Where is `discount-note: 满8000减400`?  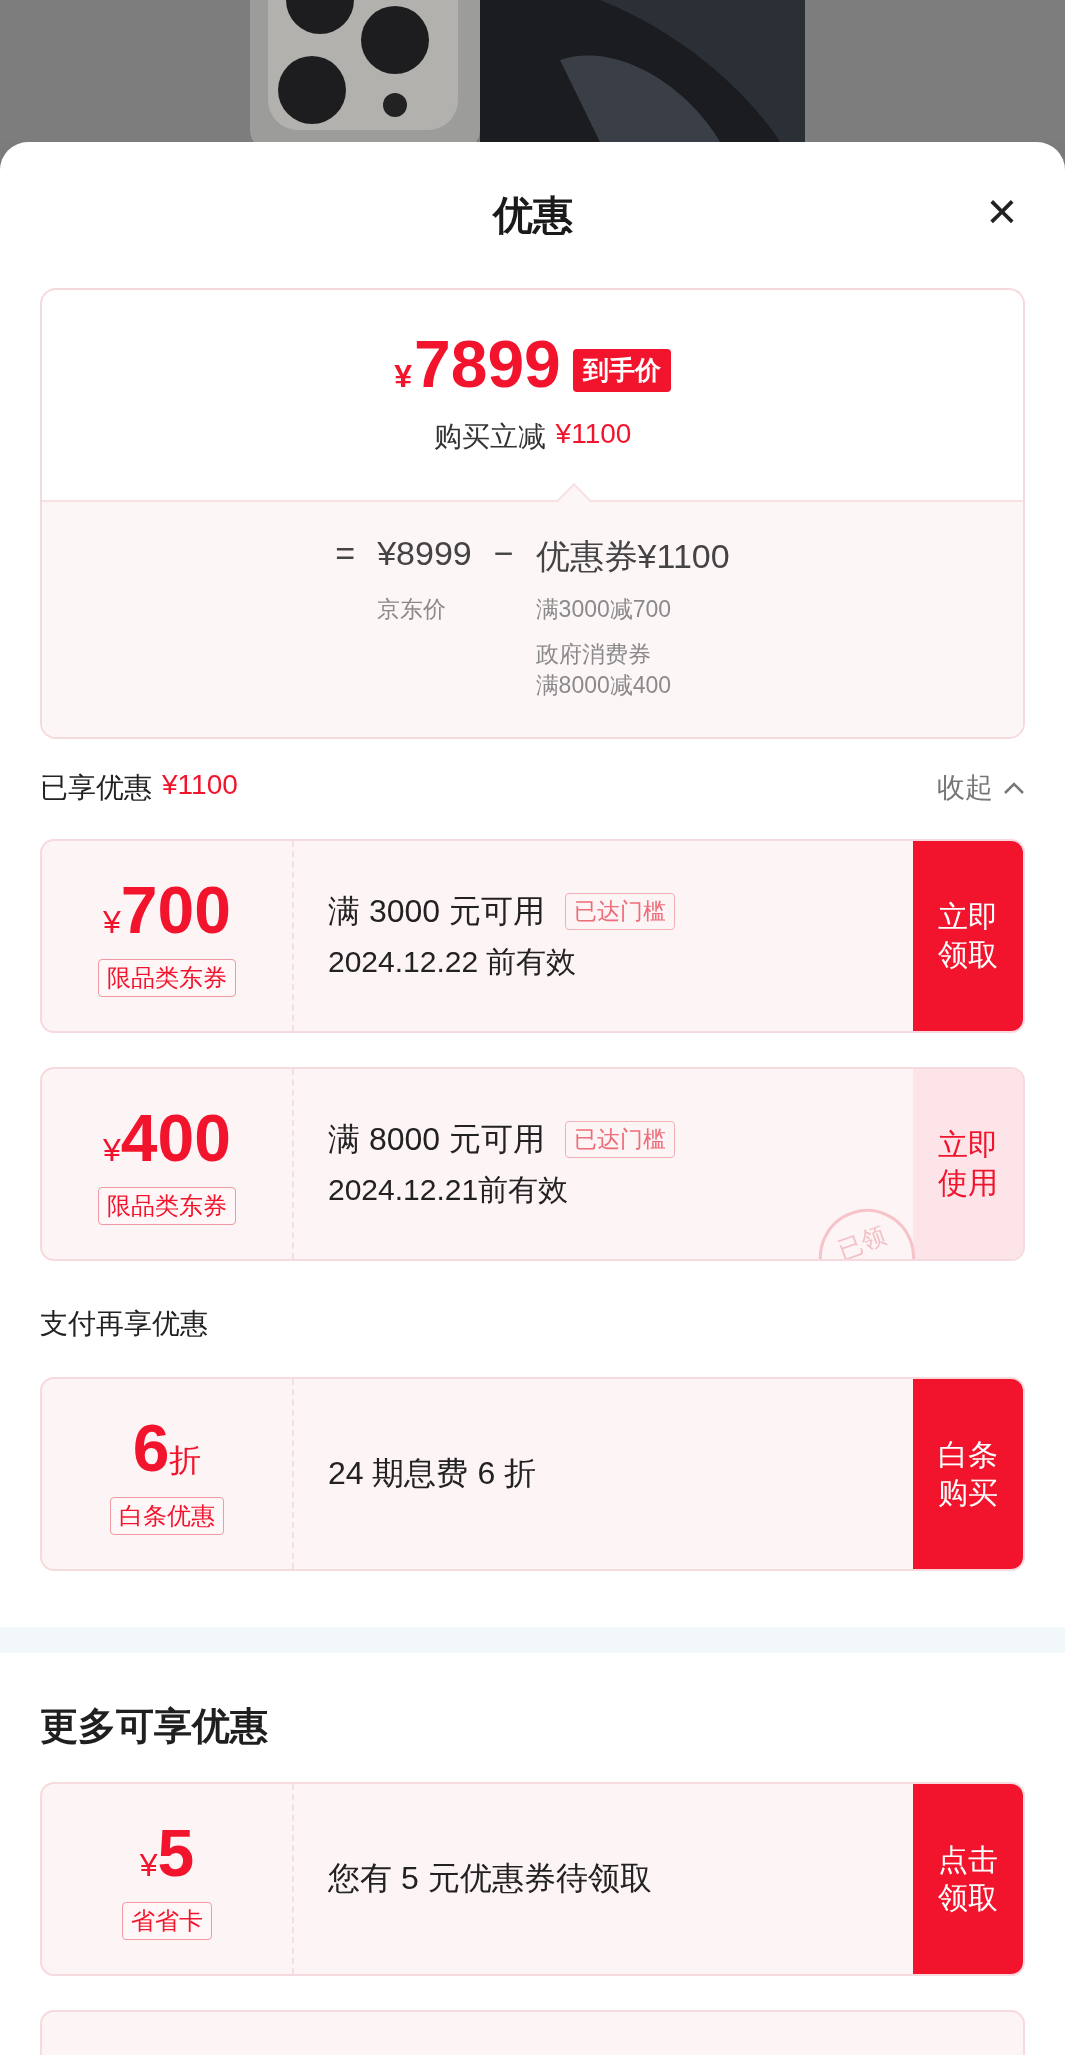 discount-note: 满8000减400 is located at coordinates (604, 685).